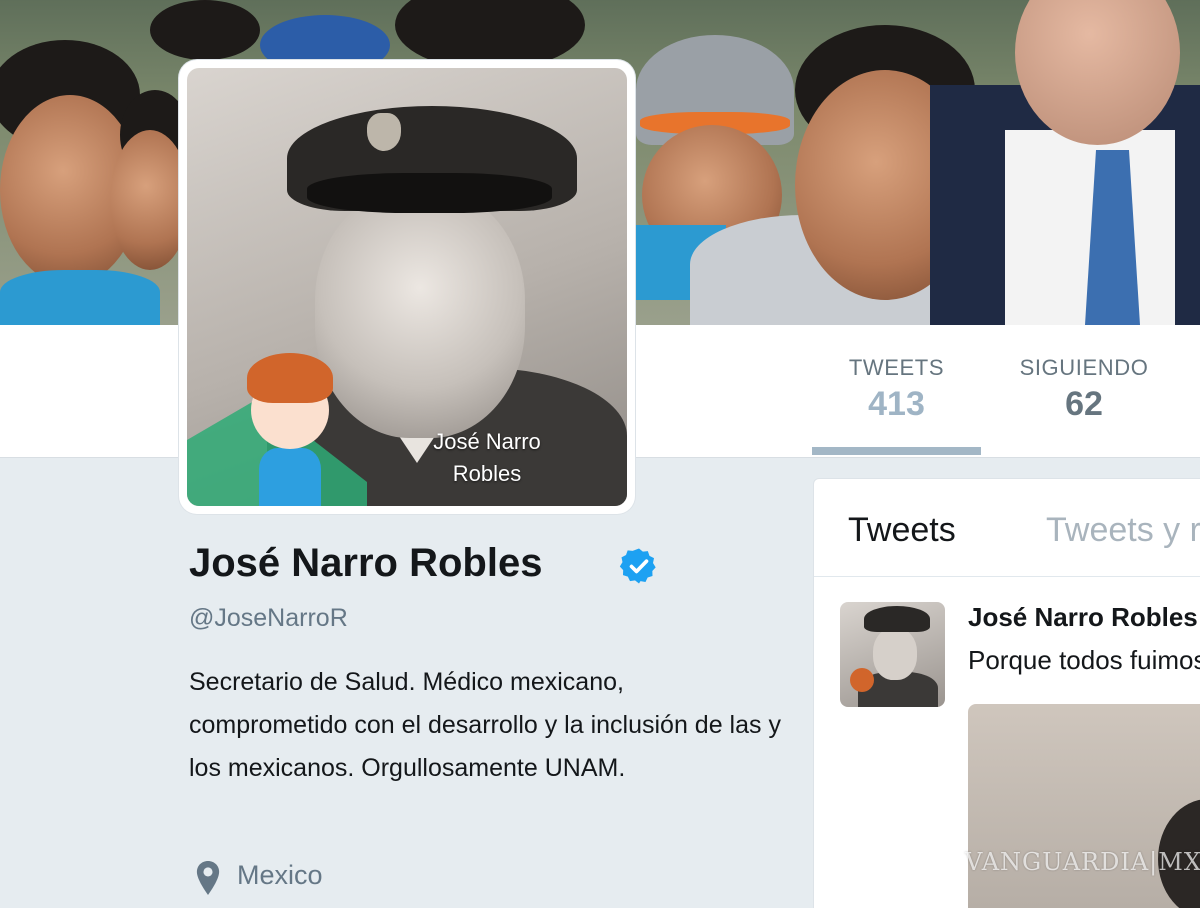 Image resolution: width=1200 pixels, height=908 pixels. I want to click on tweet-avatar, so click(892, 654).